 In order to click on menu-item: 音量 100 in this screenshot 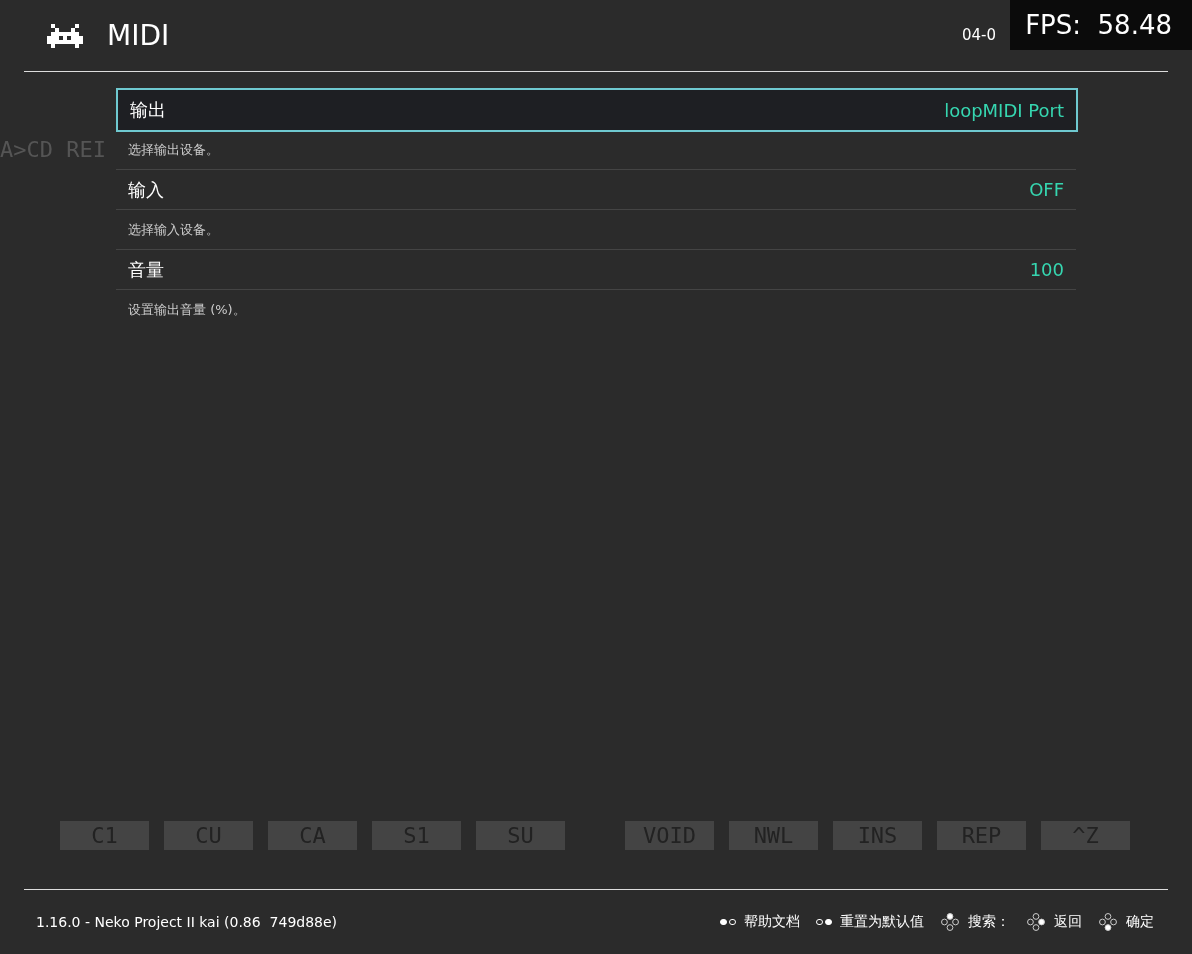, I will do `click(596, 270)`.